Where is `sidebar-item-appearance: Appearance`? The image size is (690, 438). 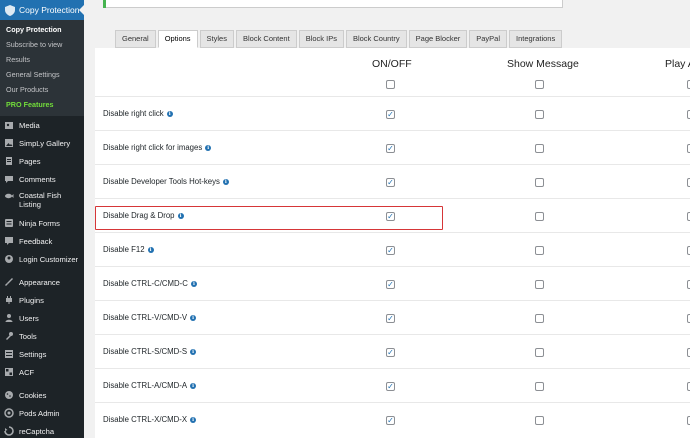
sidebar-item-appearance: Appearance is located at coordinates (42, 282).